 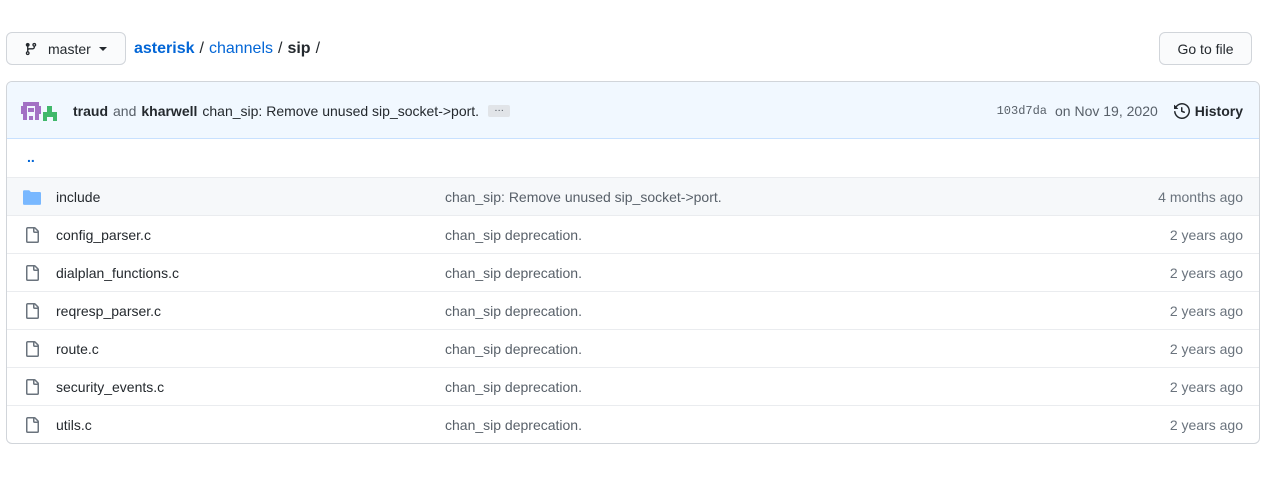 I want to click on commit-date: on Nov 19, 2020, so click(x=1106, y=110).